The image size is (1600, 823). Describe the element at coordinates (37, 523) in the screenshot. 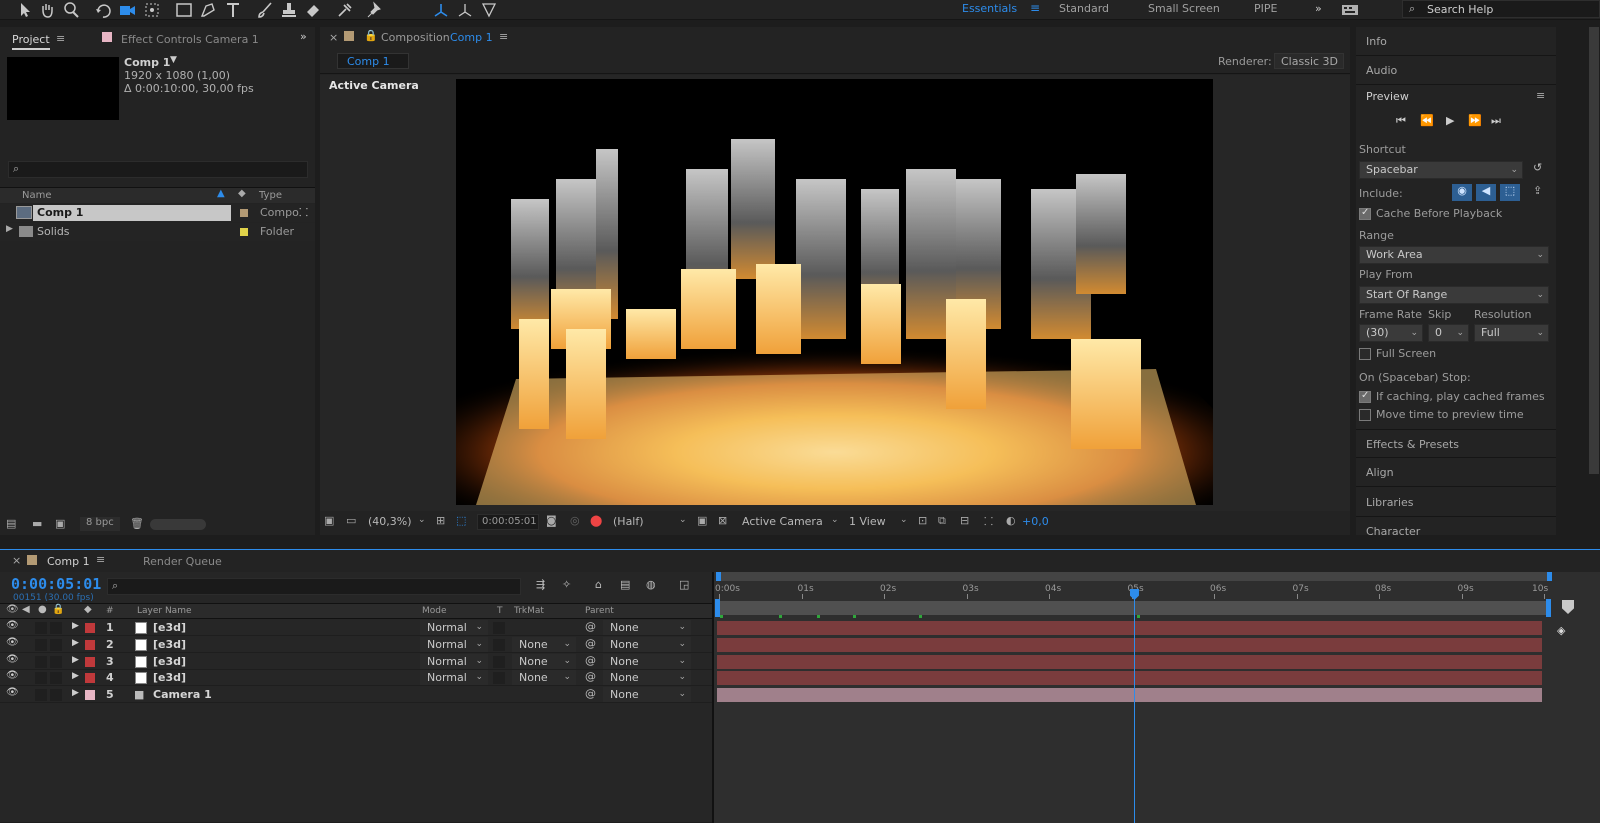

I see `new-folder-icon: ▬` at that location.